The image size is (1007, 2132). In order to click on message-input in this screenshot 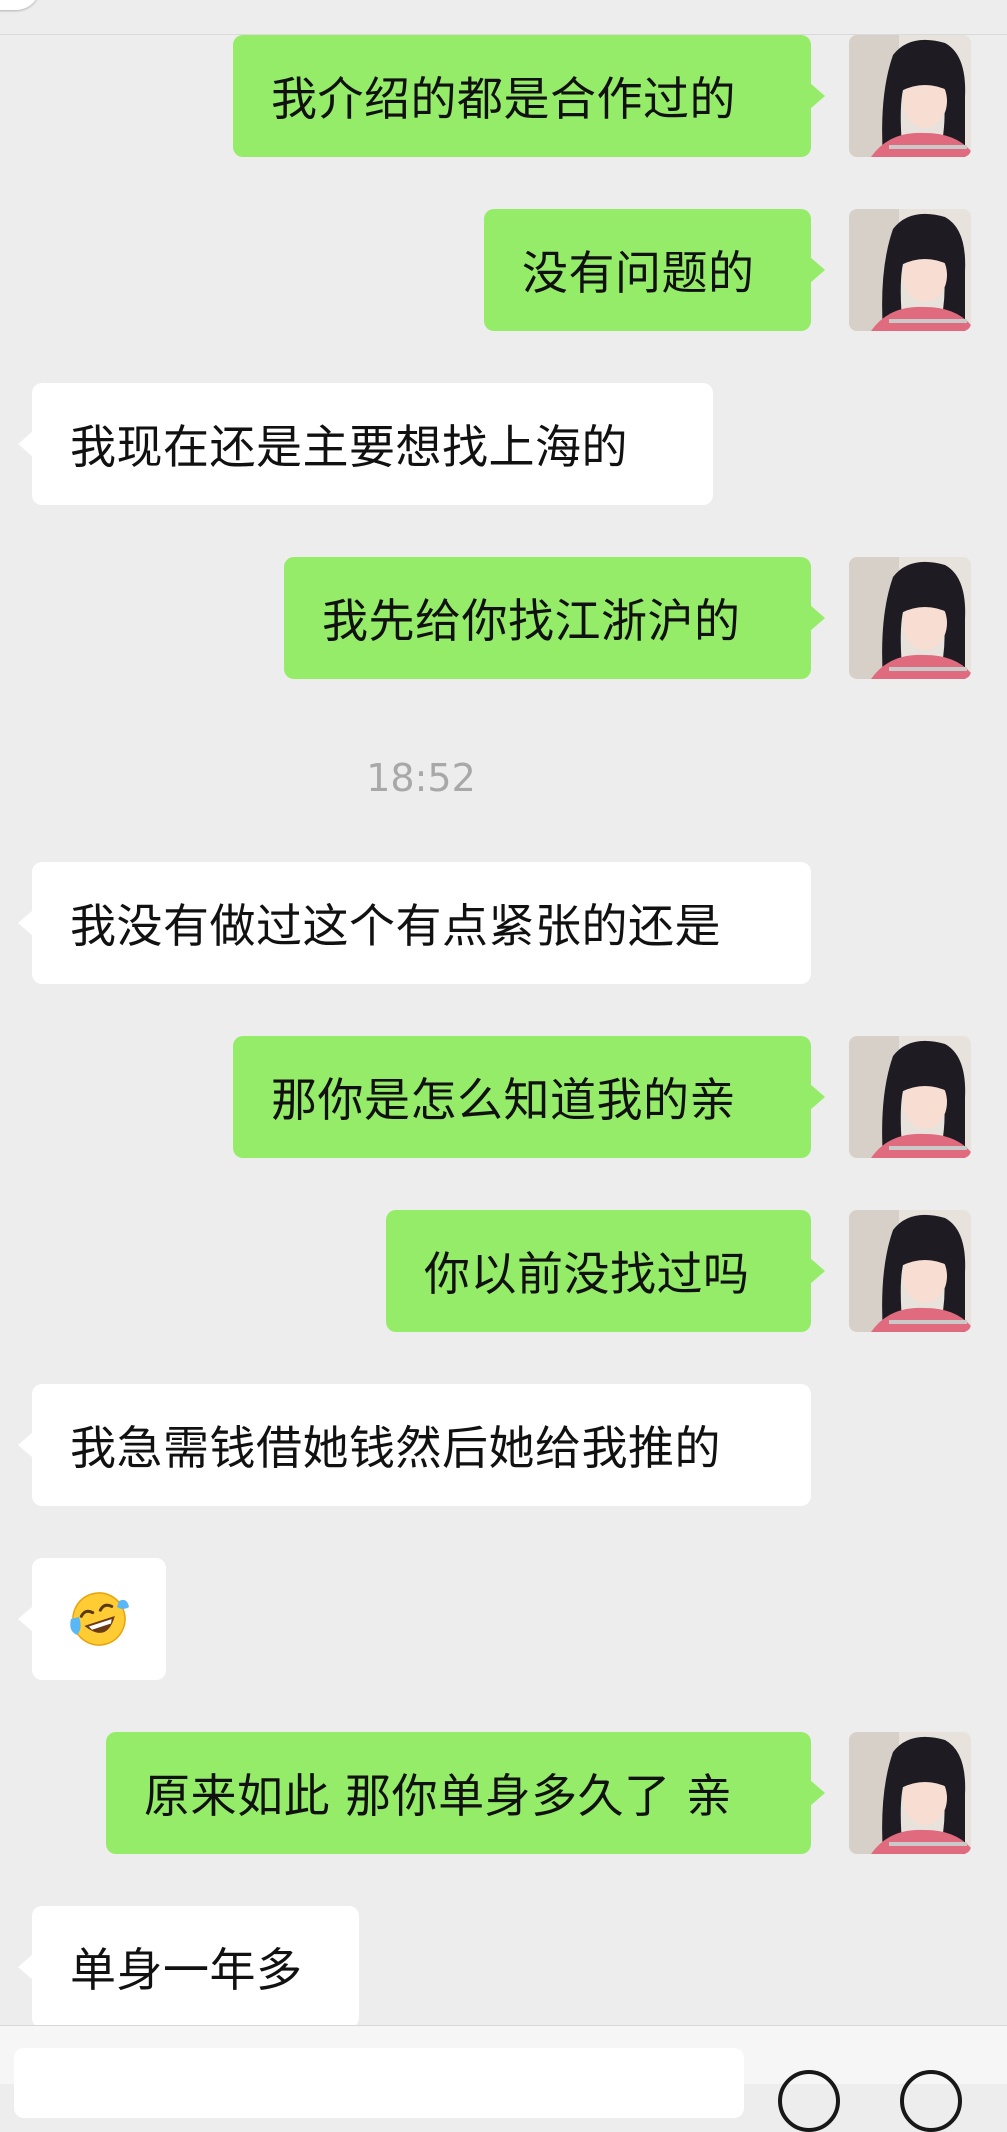, I will do `click(379, 2083)`.